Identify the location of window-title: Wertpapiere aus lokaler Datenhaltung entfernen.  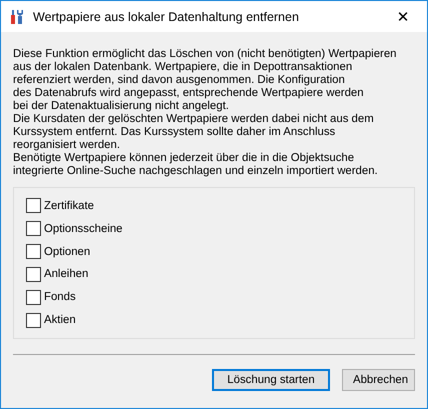
(166, 17).